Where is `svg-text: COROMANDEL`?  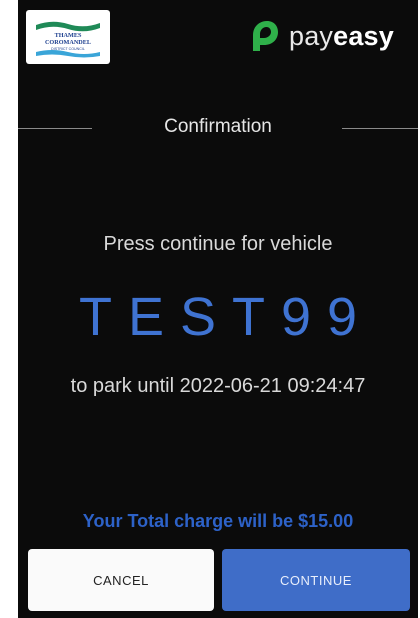 svg-text: COROMANDEL is located at coordinates (68, 42).